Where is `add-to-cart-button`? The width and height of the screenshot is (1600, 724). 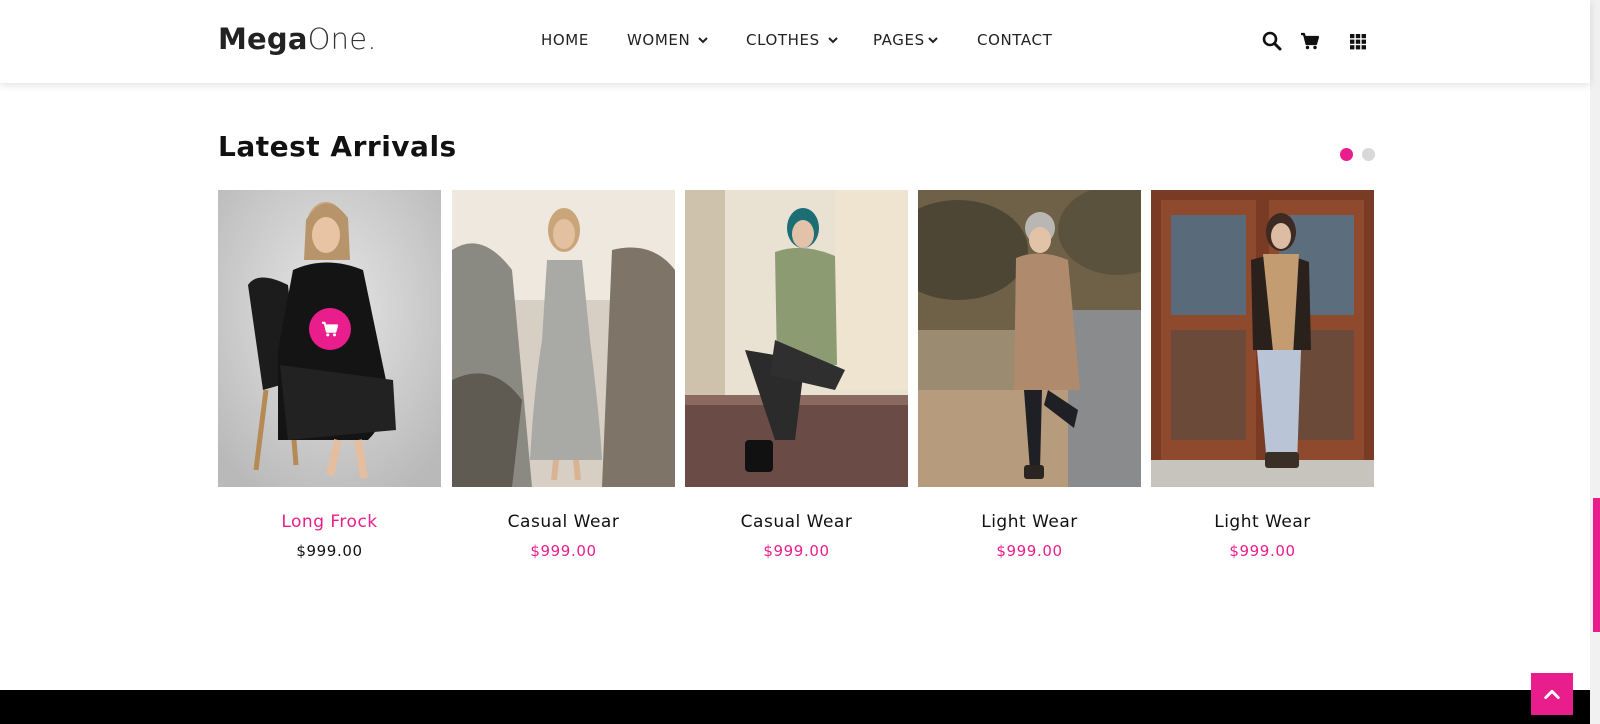
add-to-cart-button is located at coordinates (330, 329).